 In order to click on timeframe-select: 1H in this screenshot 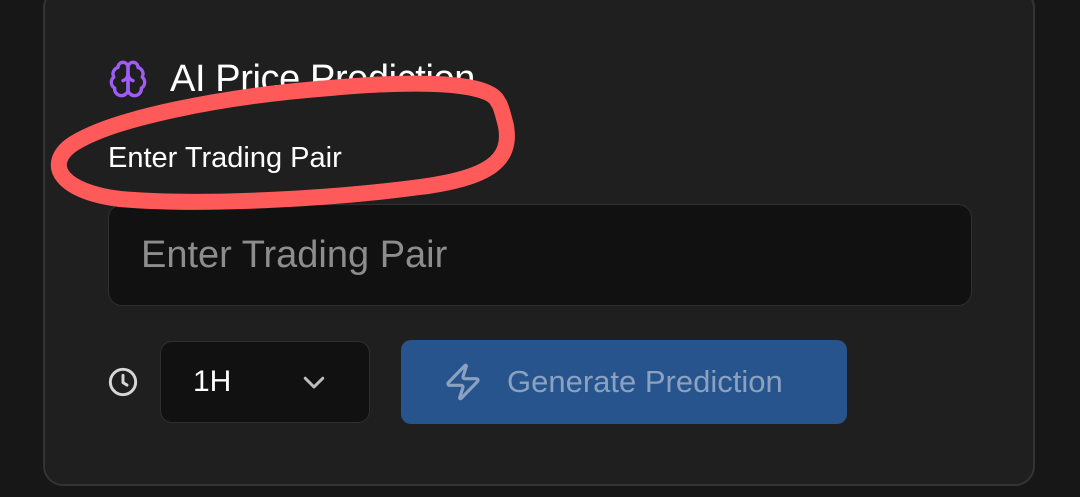, I will do `click(265, 382)`.